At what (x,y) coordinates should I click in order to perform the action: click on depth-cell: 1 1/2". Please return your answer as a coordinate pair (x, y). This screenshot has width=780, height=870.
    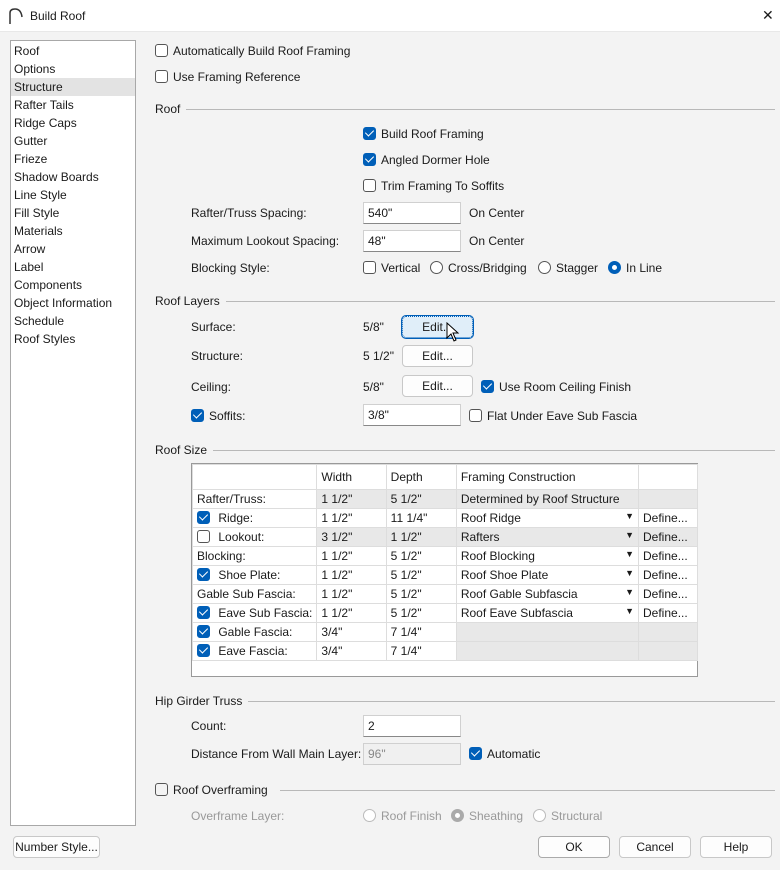
    Looking at the image, I should click on (421, 537).